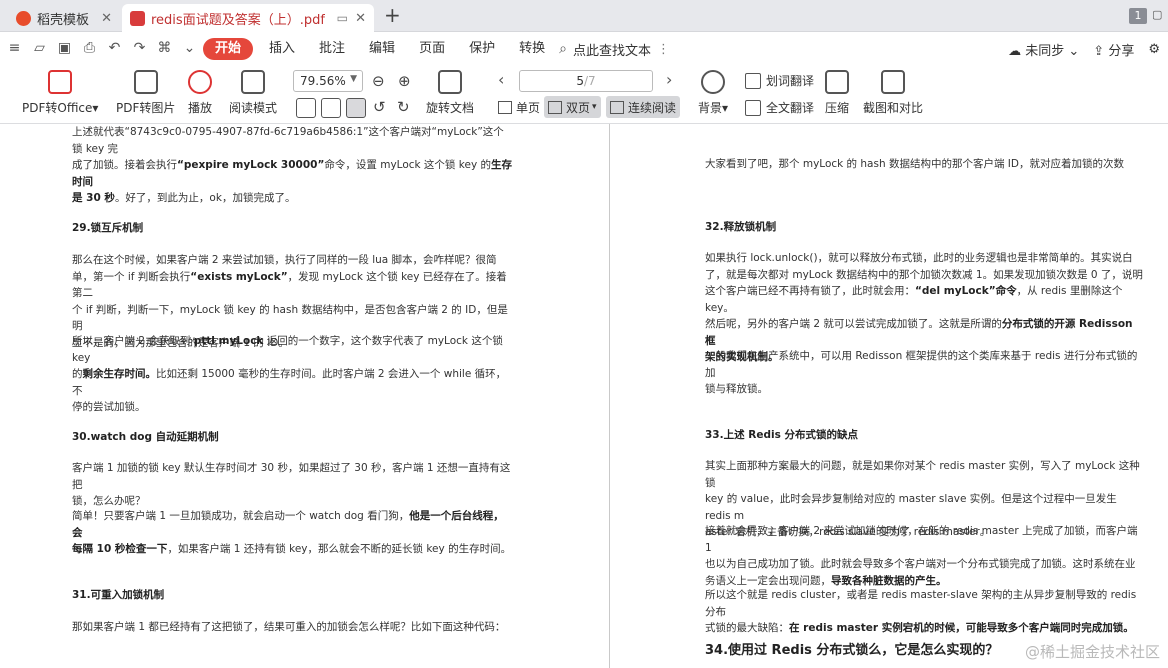  What do you see at coordinates (332, 49) in the screenshot?
I see `menu-item-comment: 批注` at bounding box center [332, 49].